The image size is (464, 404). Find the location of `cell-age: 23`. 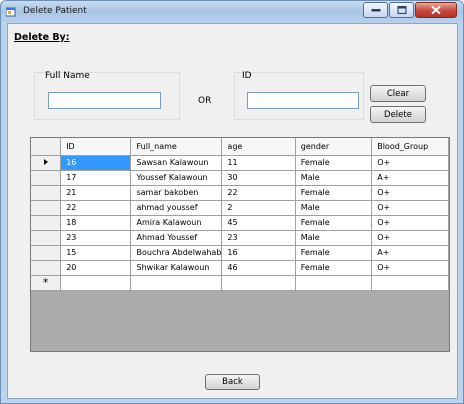

cell-age: 23 is located at coordinates (258, 238).